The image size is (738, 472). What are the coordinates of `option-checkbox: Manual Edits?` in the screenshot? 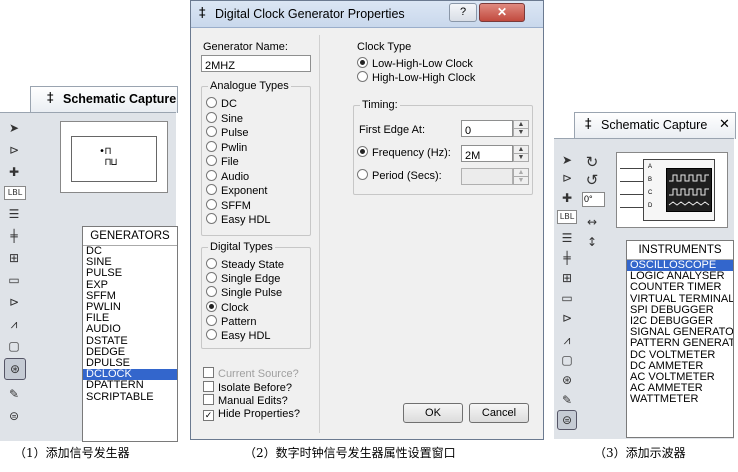 It's located at (245, 400).